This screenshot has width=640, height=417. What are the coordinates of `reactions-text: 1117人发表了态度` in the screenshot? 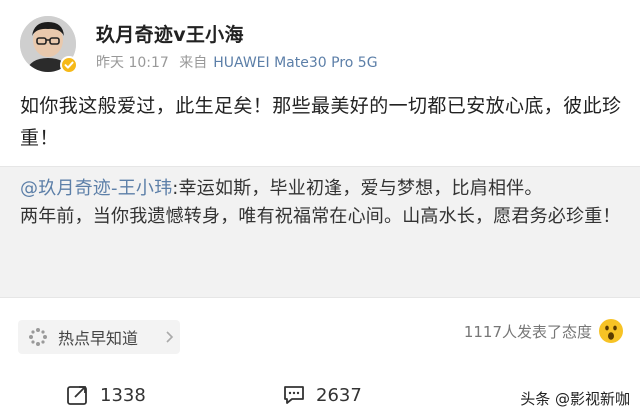 It's located at (527, 331).